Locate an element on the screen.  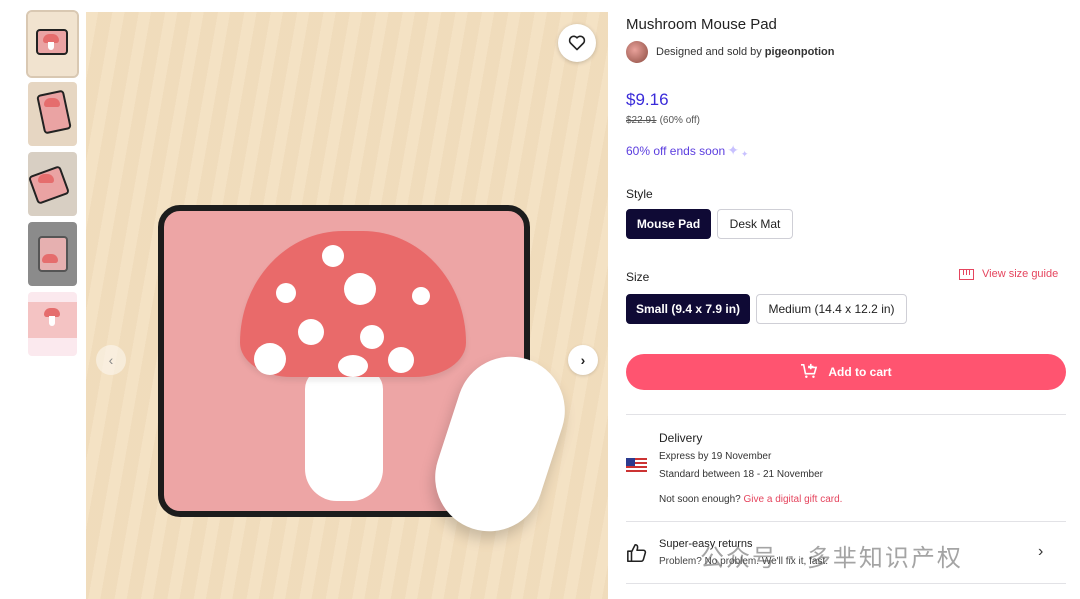
heart-icon is located at coordinates (577, 43).